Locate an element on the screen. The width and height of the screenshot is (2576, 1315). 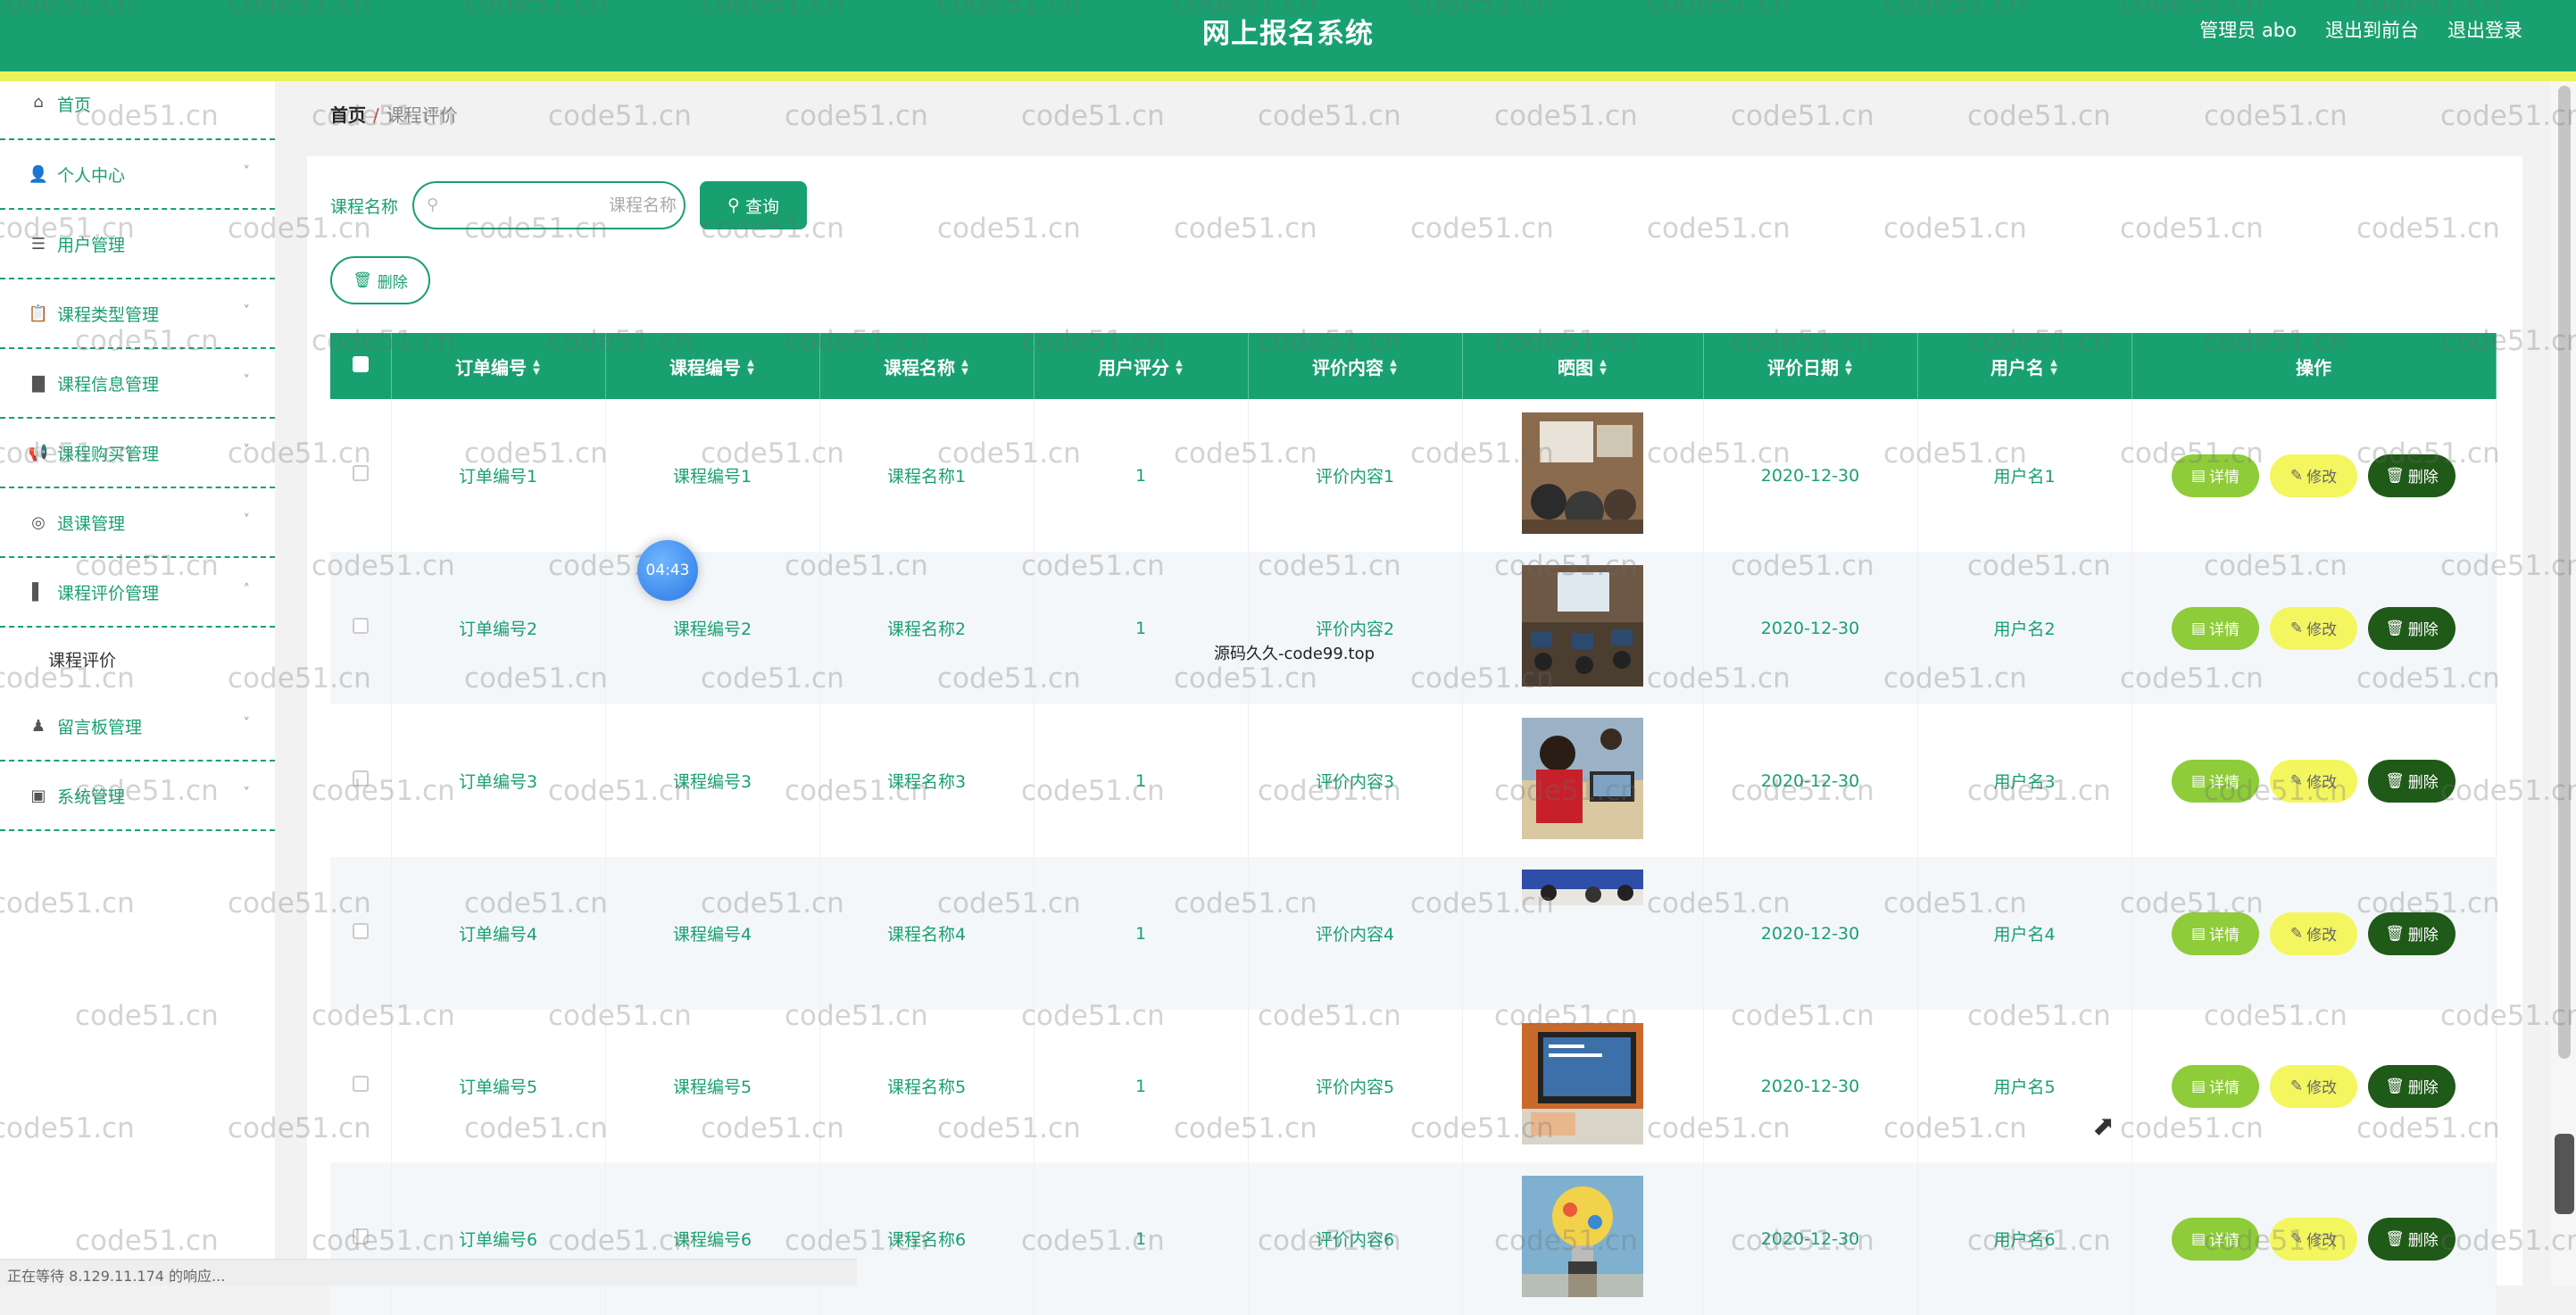
cell-content: 评价内容4 is located at coordinates (1355, 933).